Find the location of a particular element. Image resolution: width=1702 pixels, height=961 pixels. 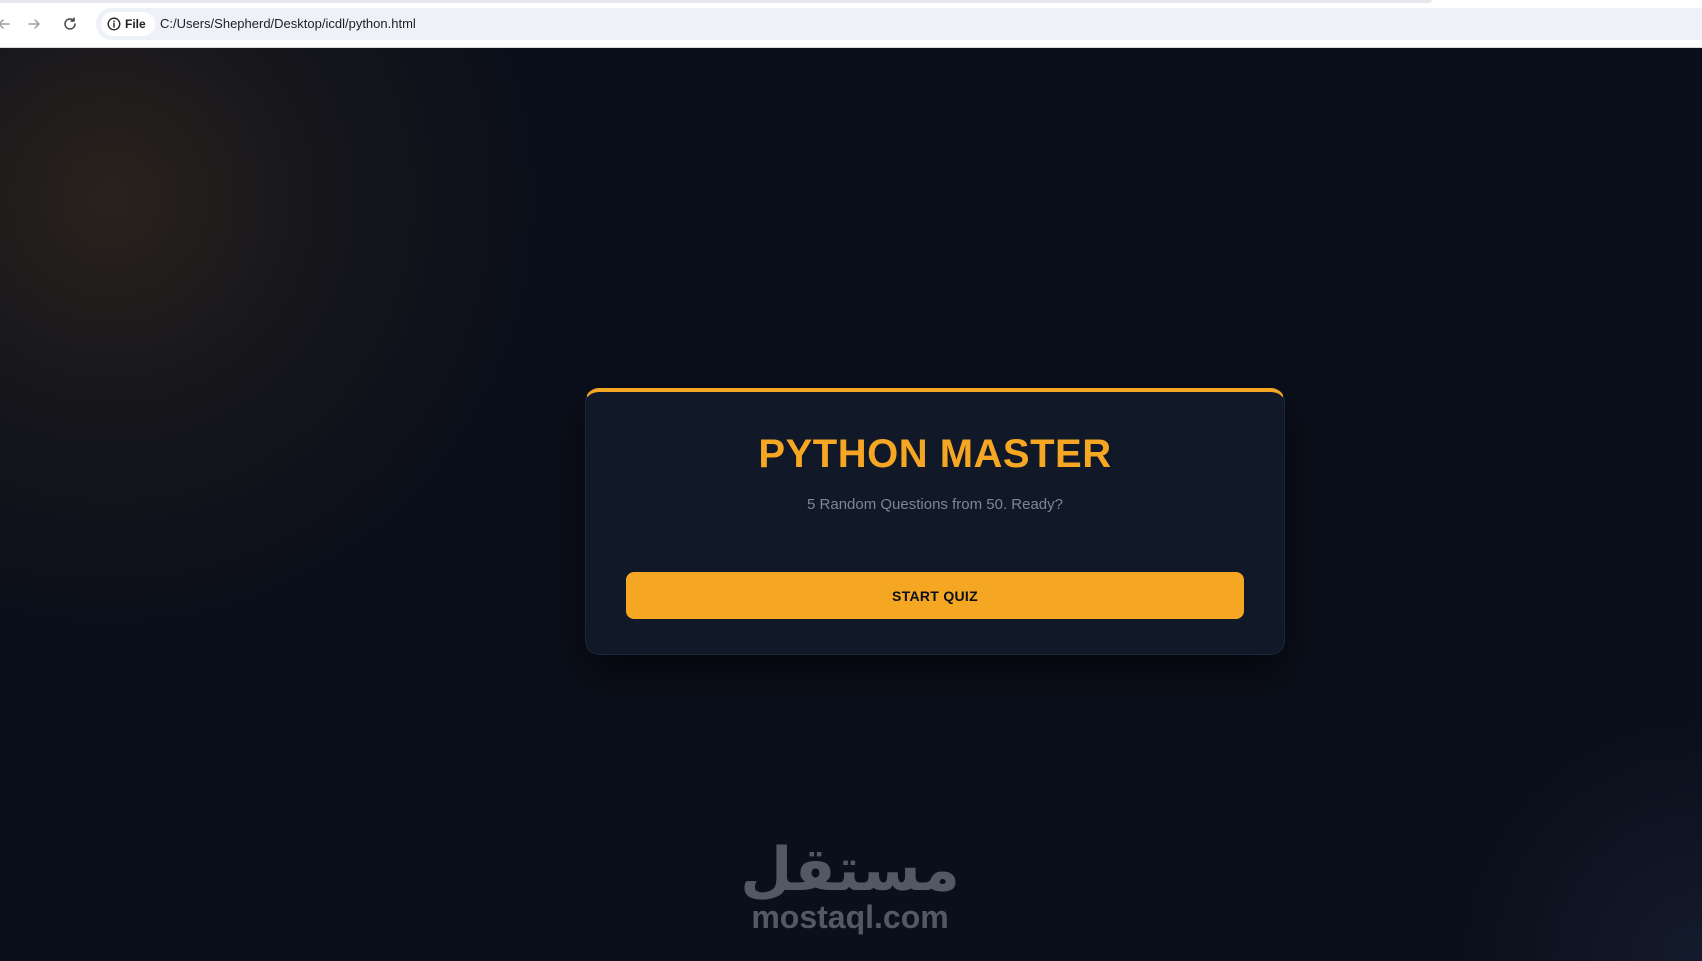

reload-button is located at coordinates (70, 24).